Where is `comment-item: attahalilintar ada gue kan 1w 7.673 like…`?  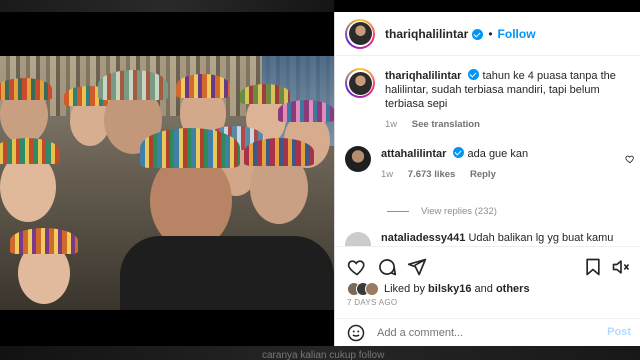
comment-item: attahalilintar ada gue kan 1w 7.673 like… is located at coordinates (490, 164).